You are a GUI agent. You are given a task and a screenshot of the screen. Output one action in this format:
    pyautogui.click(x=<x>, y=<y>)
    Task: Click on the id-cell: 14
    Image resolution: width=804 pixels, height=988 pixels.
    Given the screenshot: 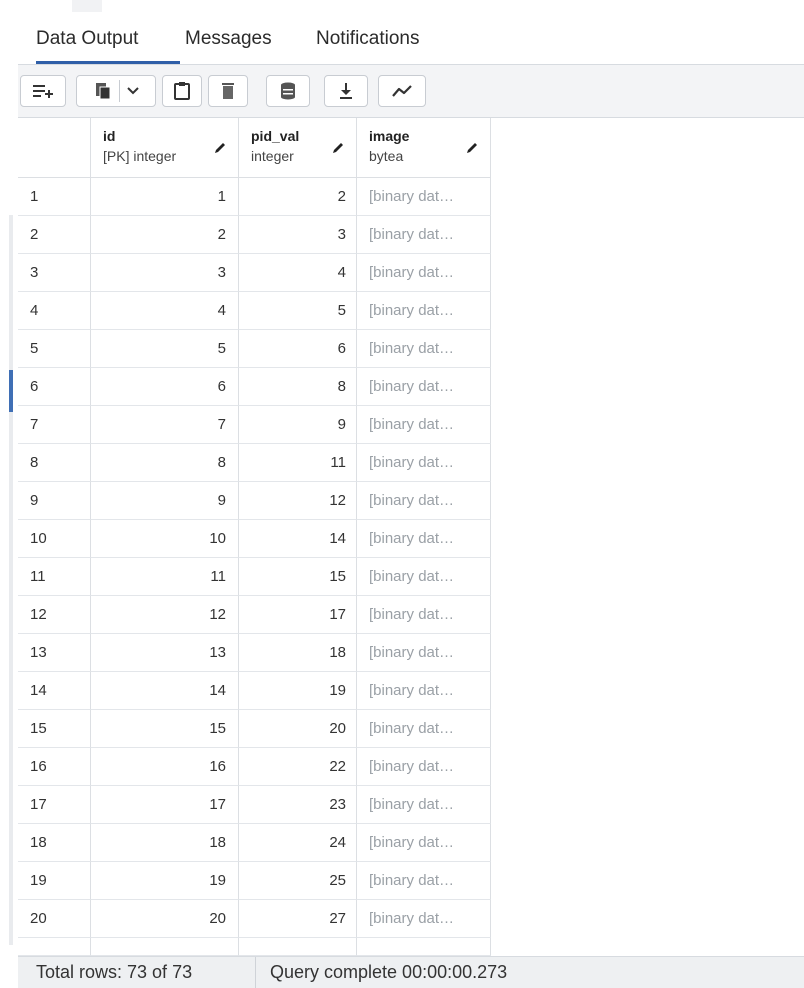 What is the action you would take?
    pyautogui.click(x=165, y=691)
    